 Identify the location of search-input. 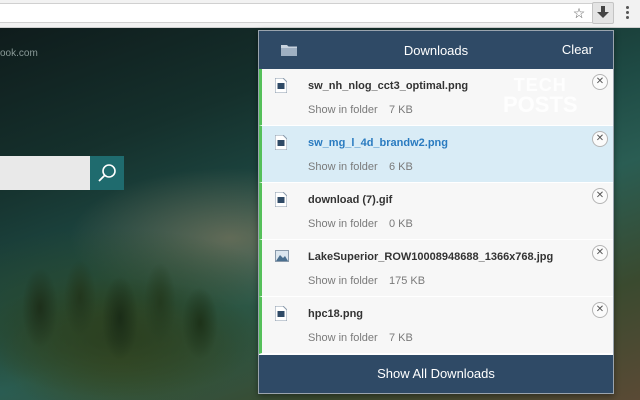
(45, 173).